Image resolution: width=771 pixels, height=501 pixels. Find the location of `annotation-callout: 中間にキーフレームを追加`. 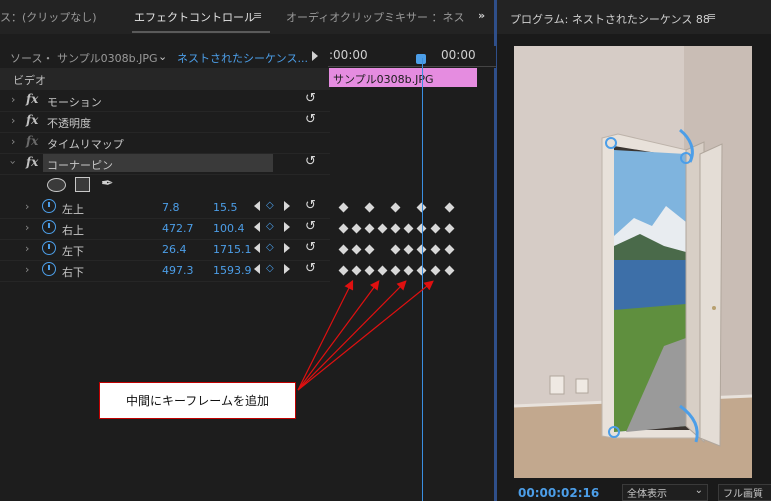

annotation-callout: 中間にキーフレームを追加 is located at coordinates (197, 400).